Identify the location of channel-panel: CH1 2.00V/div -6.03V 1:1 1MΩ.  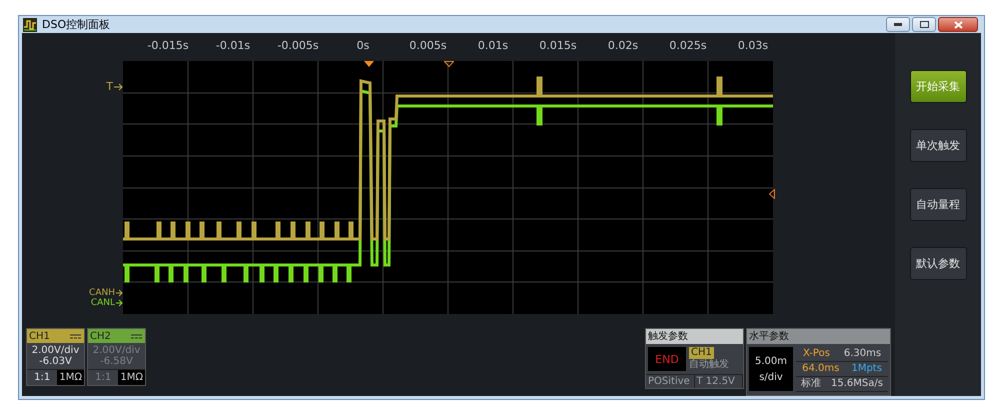
(55, 357).